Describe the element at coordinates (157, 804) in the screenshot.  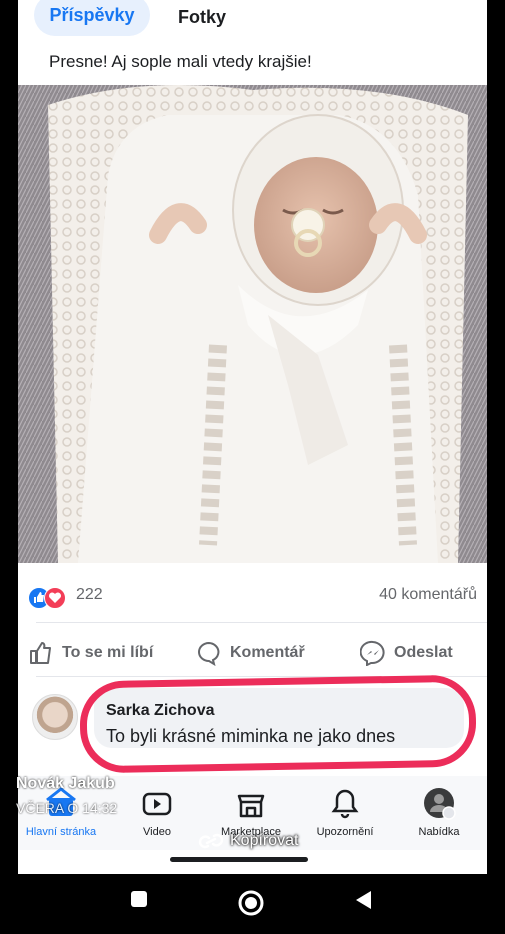
I see `video-icon` at that location.